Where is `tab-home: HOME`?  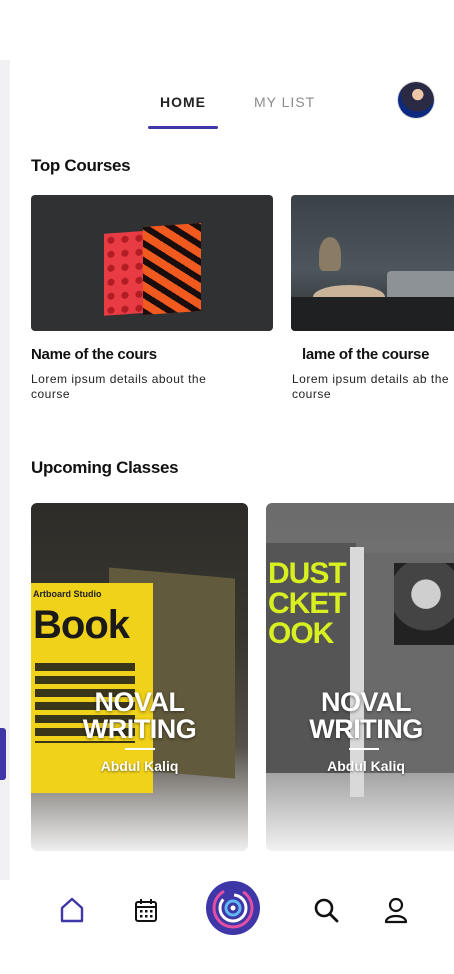
tab-home: HOME is located at coordinates (183, 102).